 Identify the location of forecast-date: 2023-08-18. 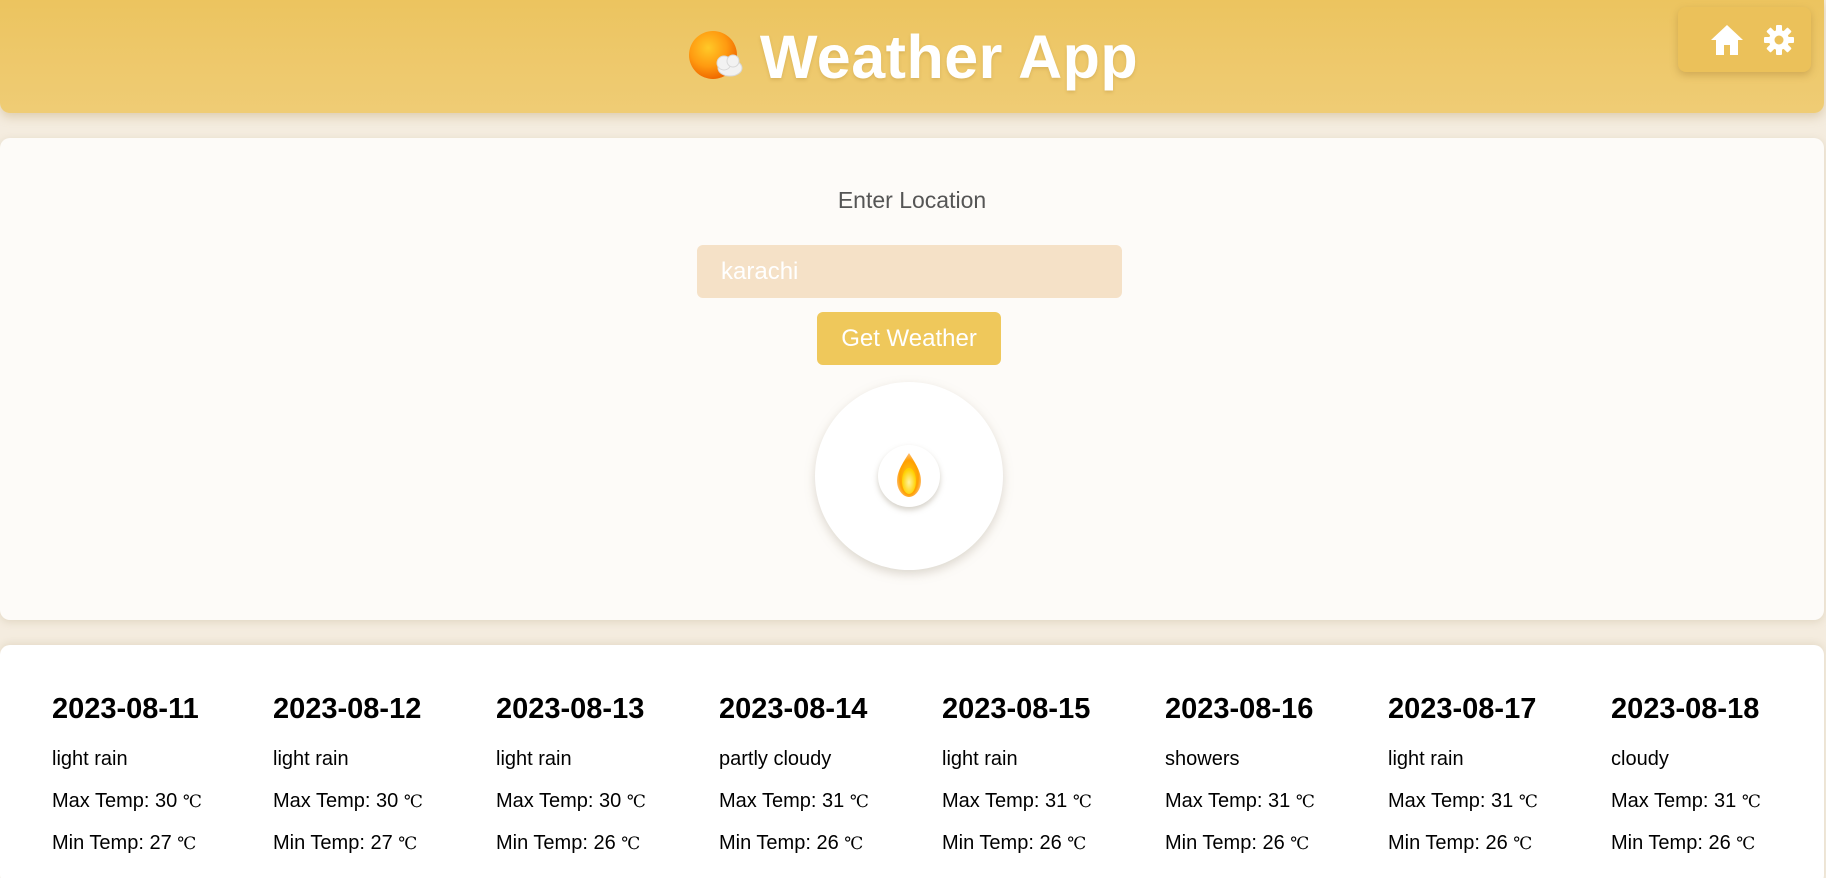
(1685, 709).